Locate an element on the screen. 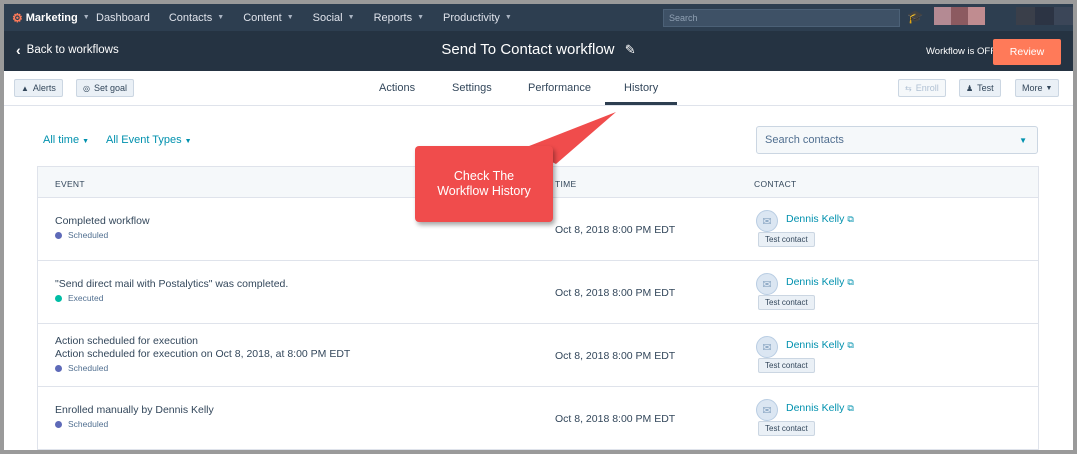 This screenshot has width=1077, height=454. annotation-callout: Check The Workflow History is located at coordinates (484, 184).